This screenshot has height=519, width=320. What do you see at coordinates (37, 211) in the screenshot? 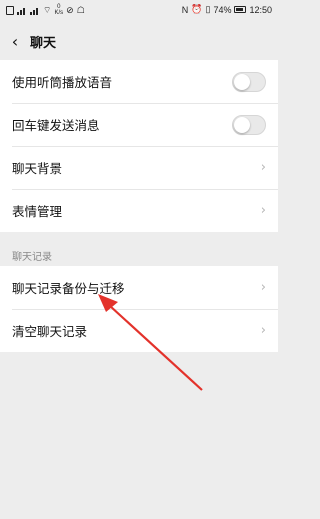
I see `setting-label: 表情管理` at bounding box center [37, 211].